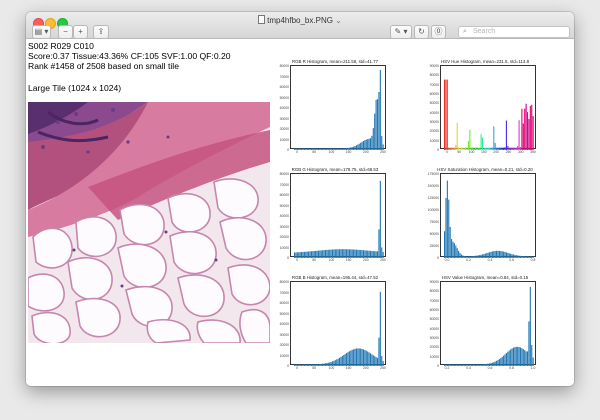 This screenshot has height=420, width=600. Describe the element at coordinates (434, 282) in the screenshot. I see `hist-hsv-value-ytick: 90000` at that location.